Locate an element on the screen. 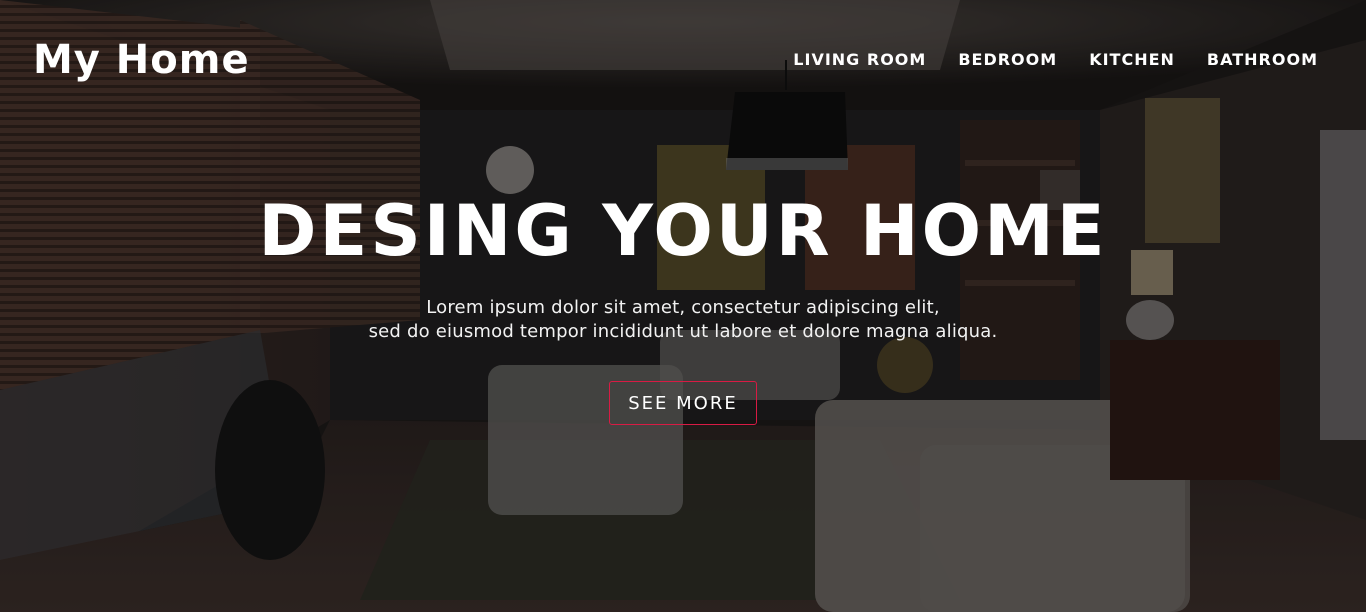 This screenshot has height=612, width=1366. nav-link-living-room: LIVING ROOM is located at coordinates (859, 60).